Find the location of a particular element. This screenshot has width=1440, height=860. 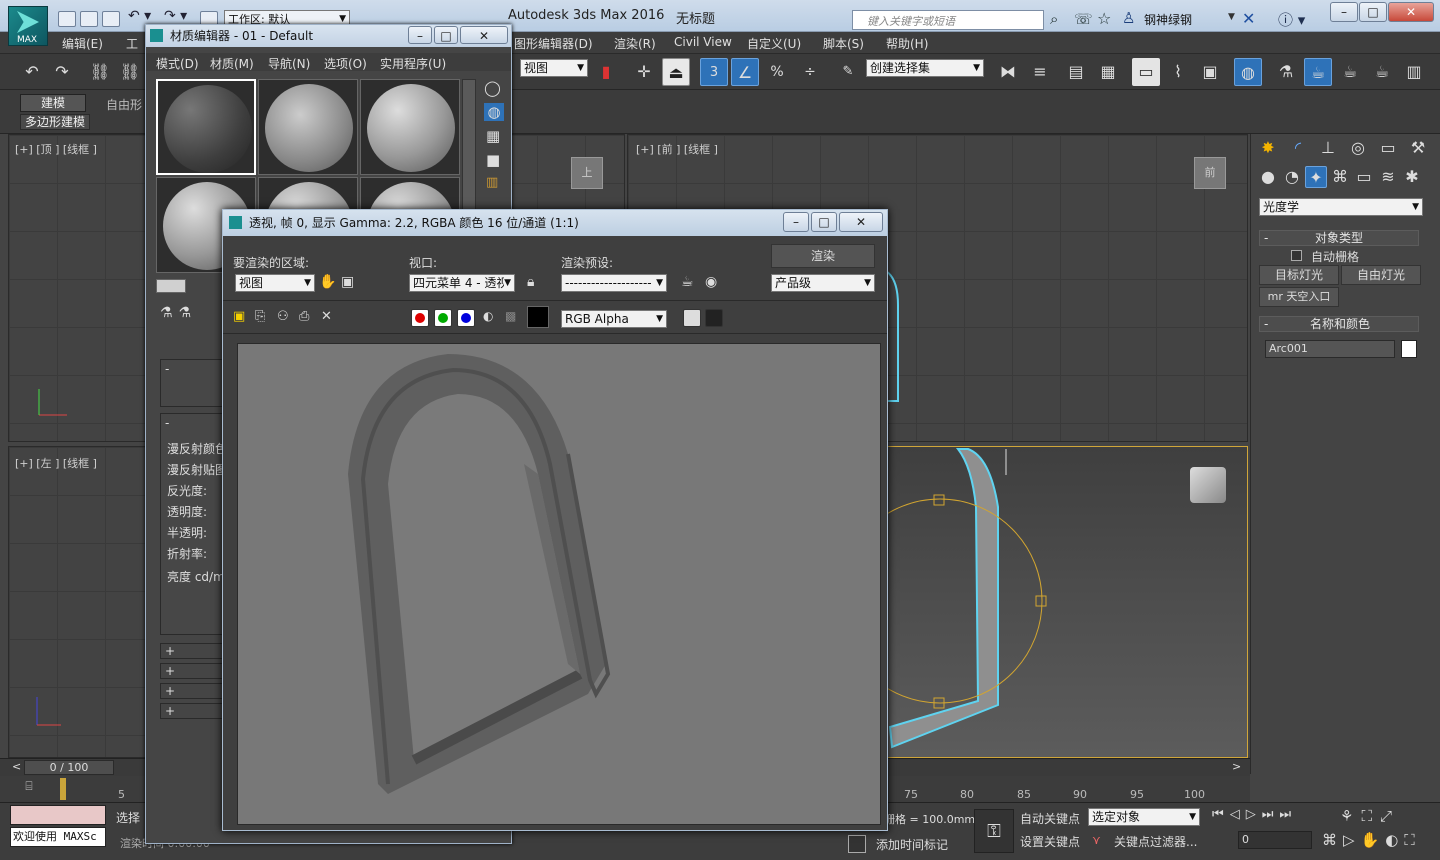

color-swatch-black is located at coordinates (538, 317).